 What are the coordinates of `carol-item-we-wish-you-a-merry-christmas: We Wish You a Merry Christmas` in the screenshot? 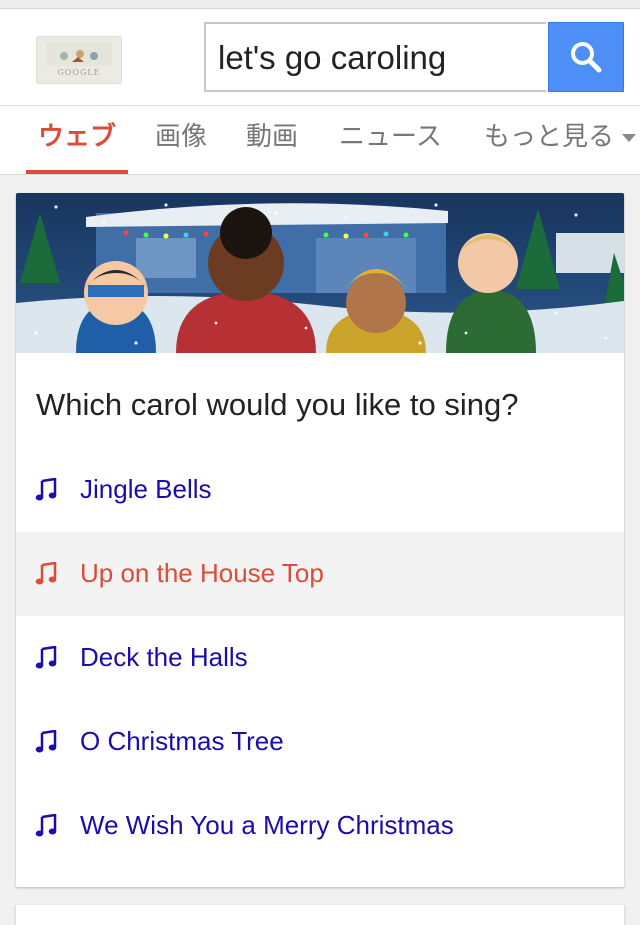 It's located at (320, 826).